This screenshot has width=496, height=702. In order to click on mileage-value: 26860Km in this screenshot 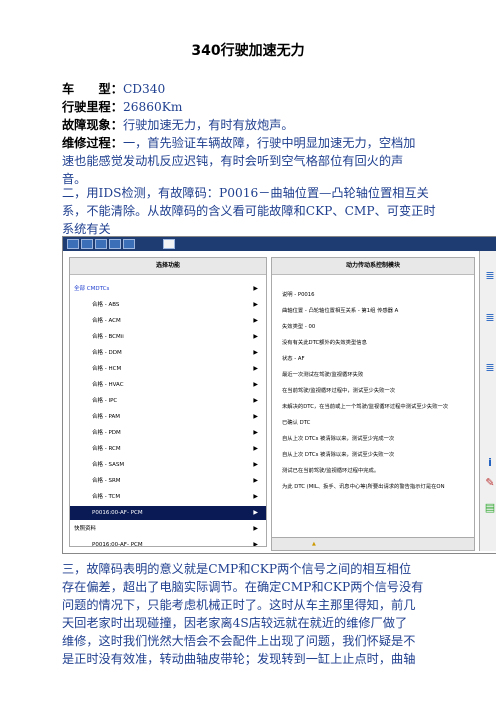, I will do `click(152, 107)`.